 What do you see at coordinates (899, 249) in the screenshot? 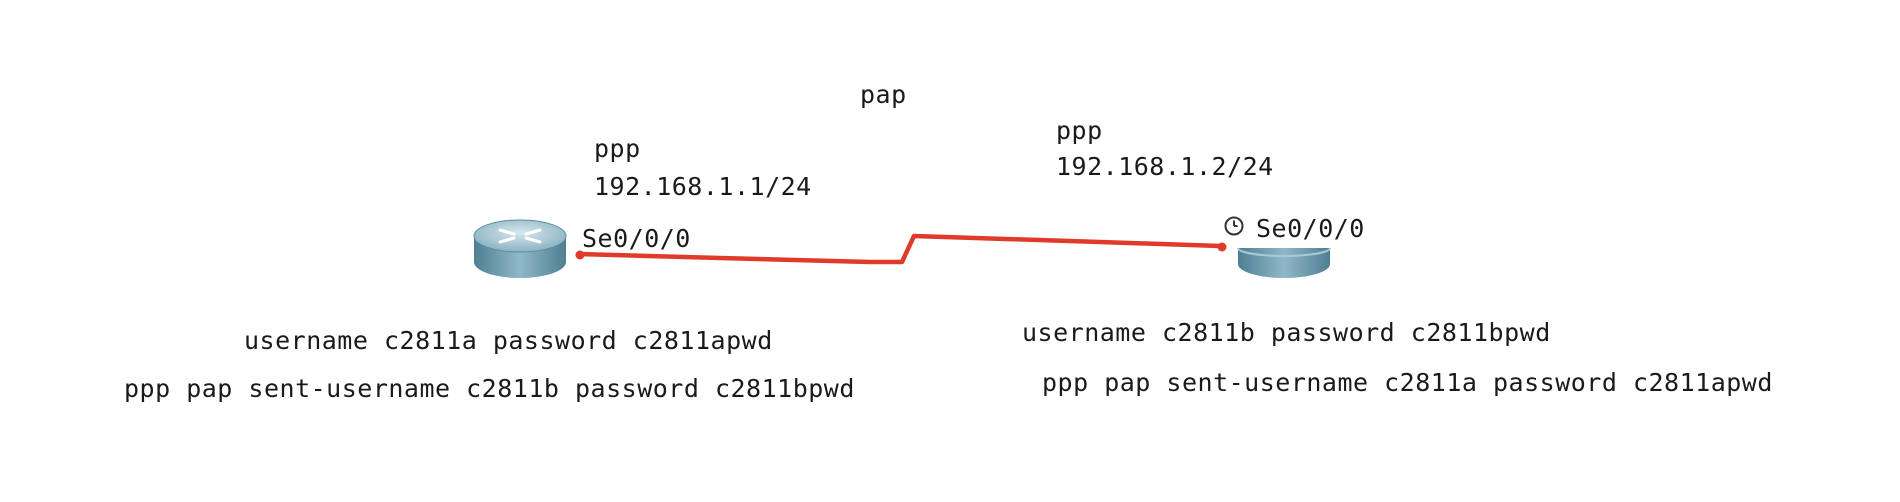
I see `serial-link-line` at bounding box center [899, 249].